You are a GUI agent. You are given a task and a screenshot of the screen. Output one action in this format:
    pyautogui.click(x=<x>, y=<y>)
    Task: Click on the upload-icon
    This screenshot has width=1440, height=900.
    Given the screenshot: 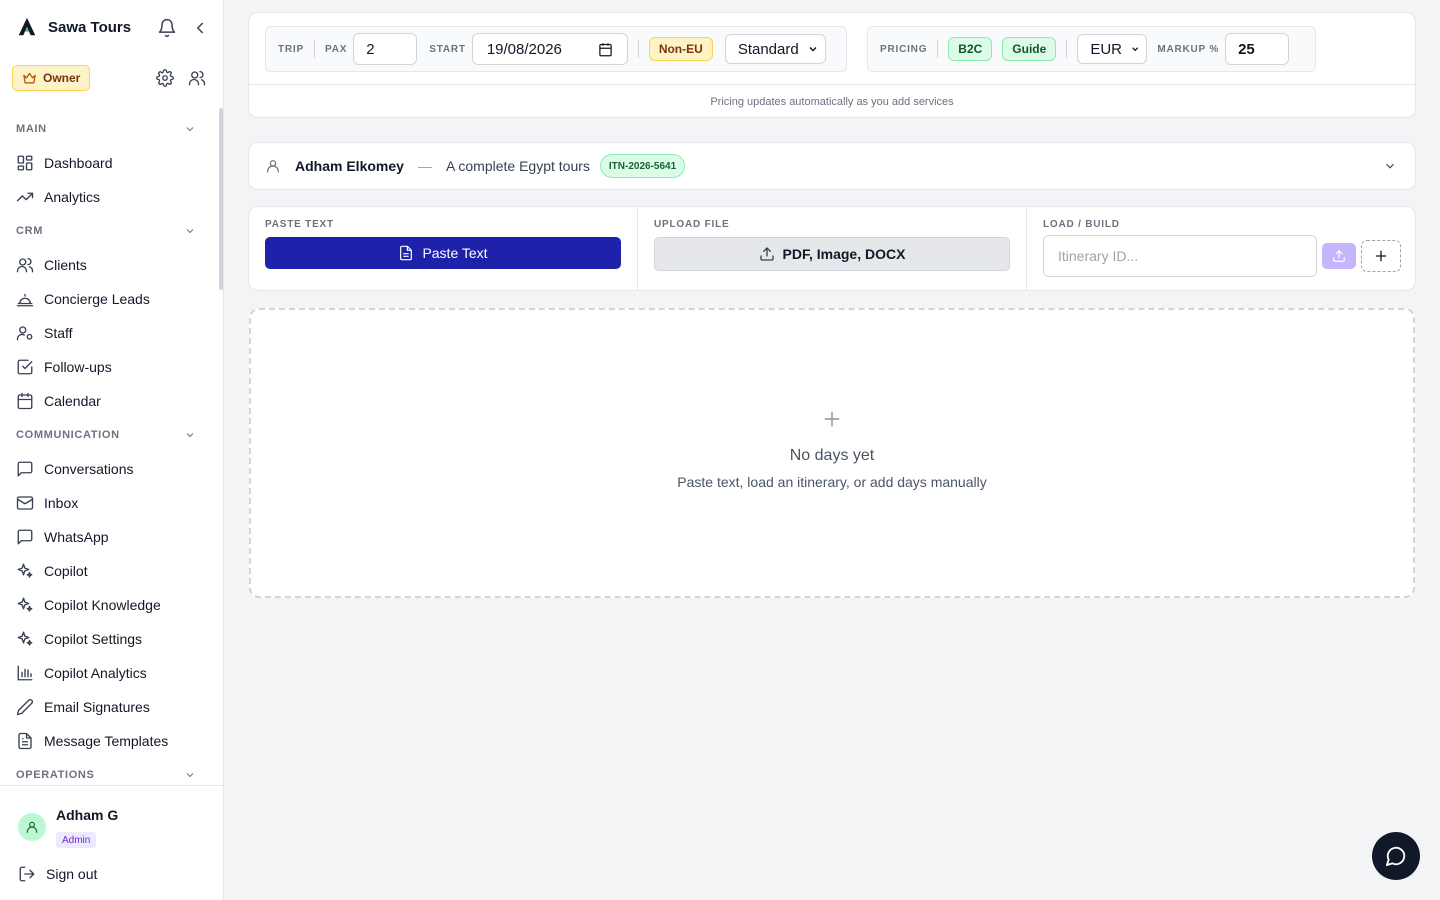 What is the action you would take?
    pyautogui.click(x=1339, y=256)
    